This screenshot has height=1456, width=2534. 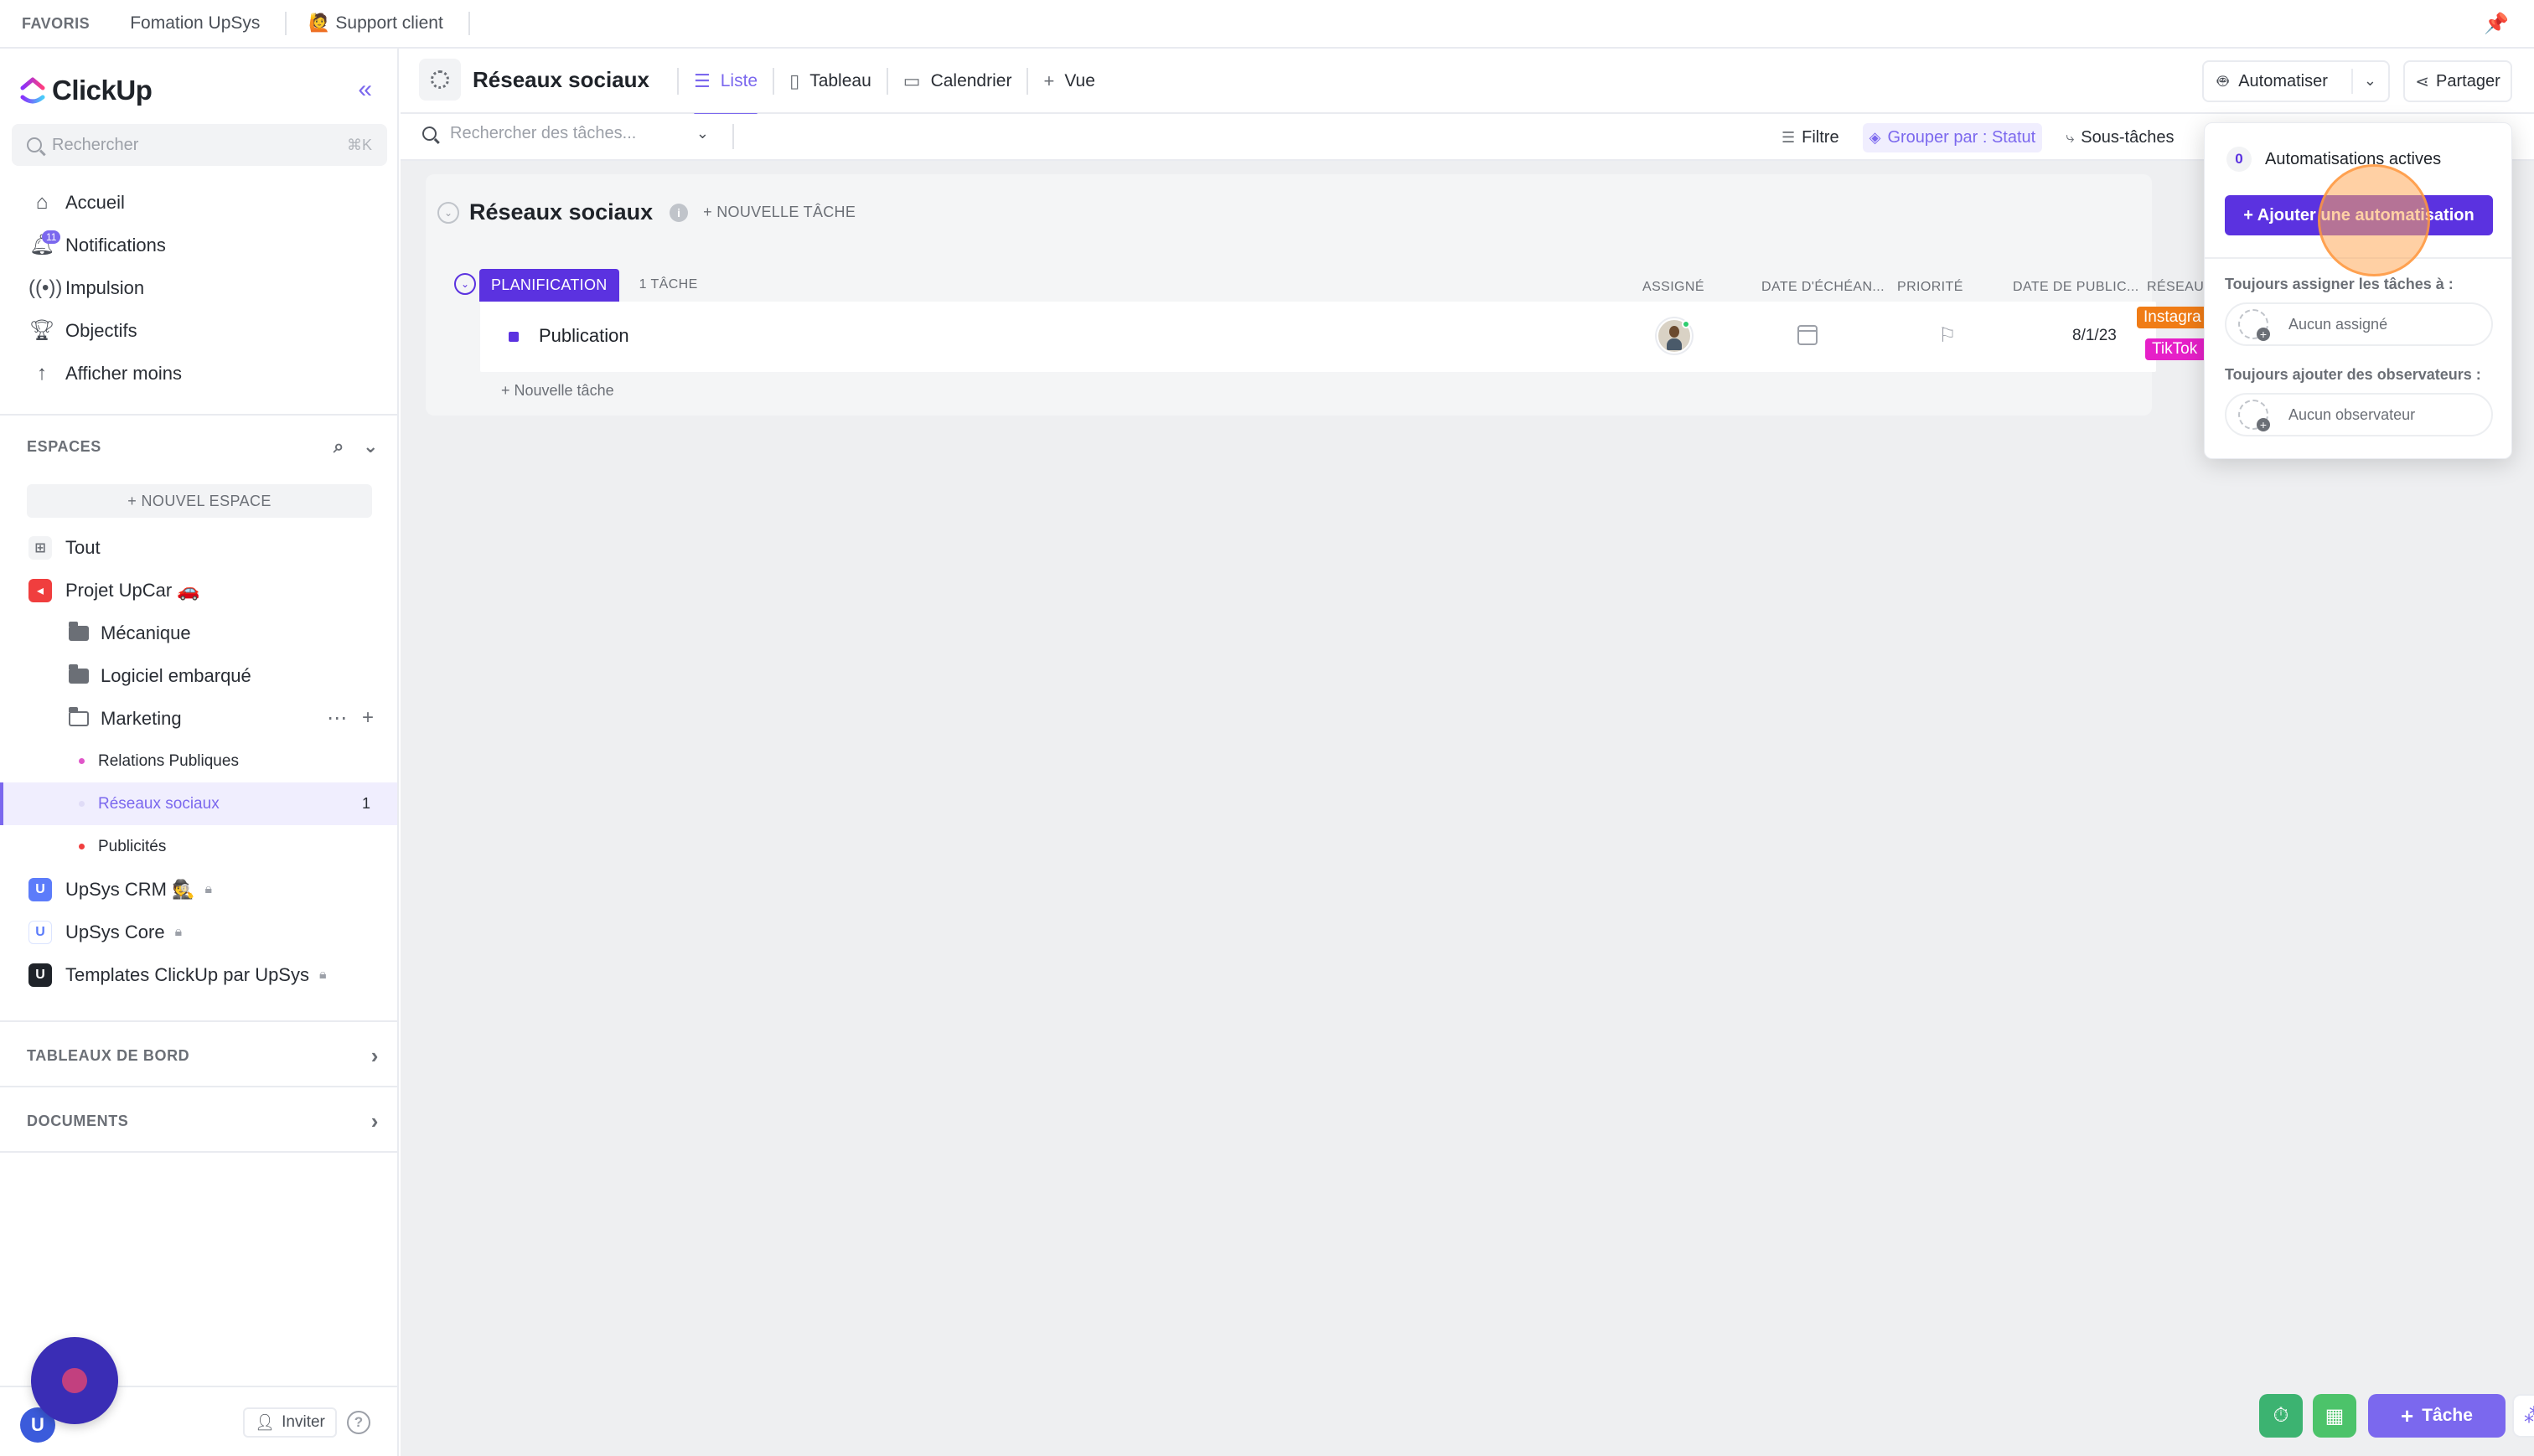 What do you see at coordinates (2457, 81) in the screenshot?
I see `share-button: ⋖ Partager` at bounding box center [2457, 81].